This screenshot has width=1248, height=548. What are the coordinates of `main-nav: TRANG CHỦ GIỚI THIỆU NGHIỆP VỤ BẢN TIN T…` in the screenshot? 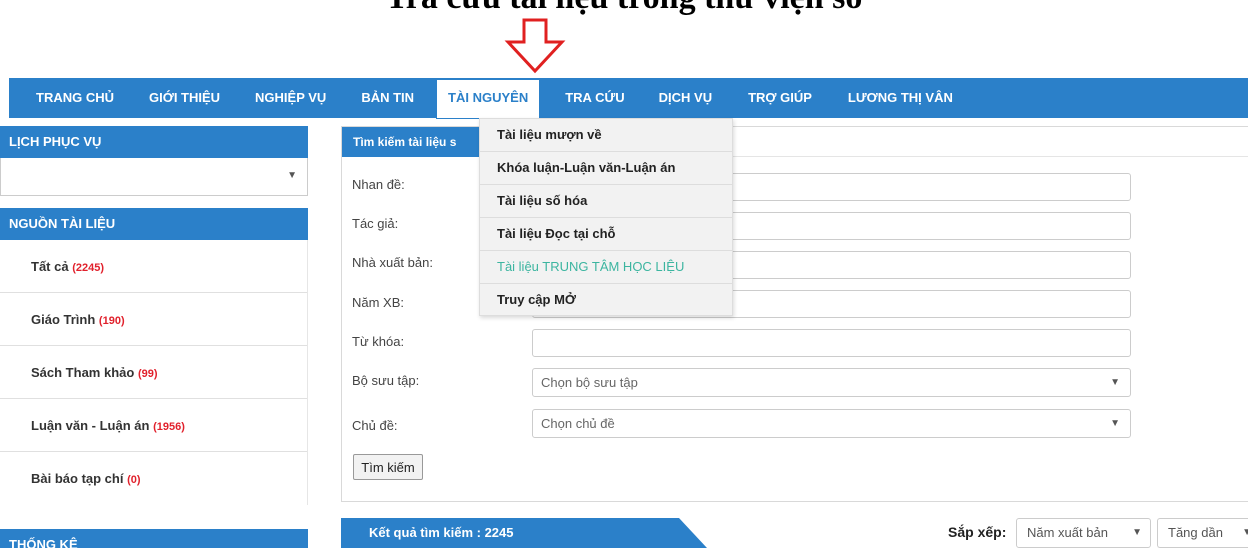 It's located at (628, 98).